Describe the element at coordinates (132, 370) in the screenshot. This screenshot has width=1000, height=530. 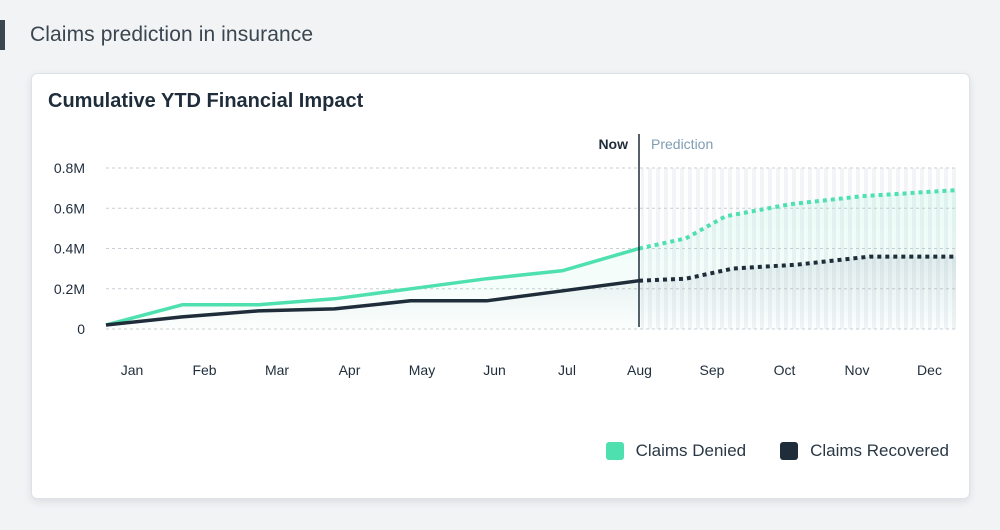
I see `x-tick-label: Jan` at that location.